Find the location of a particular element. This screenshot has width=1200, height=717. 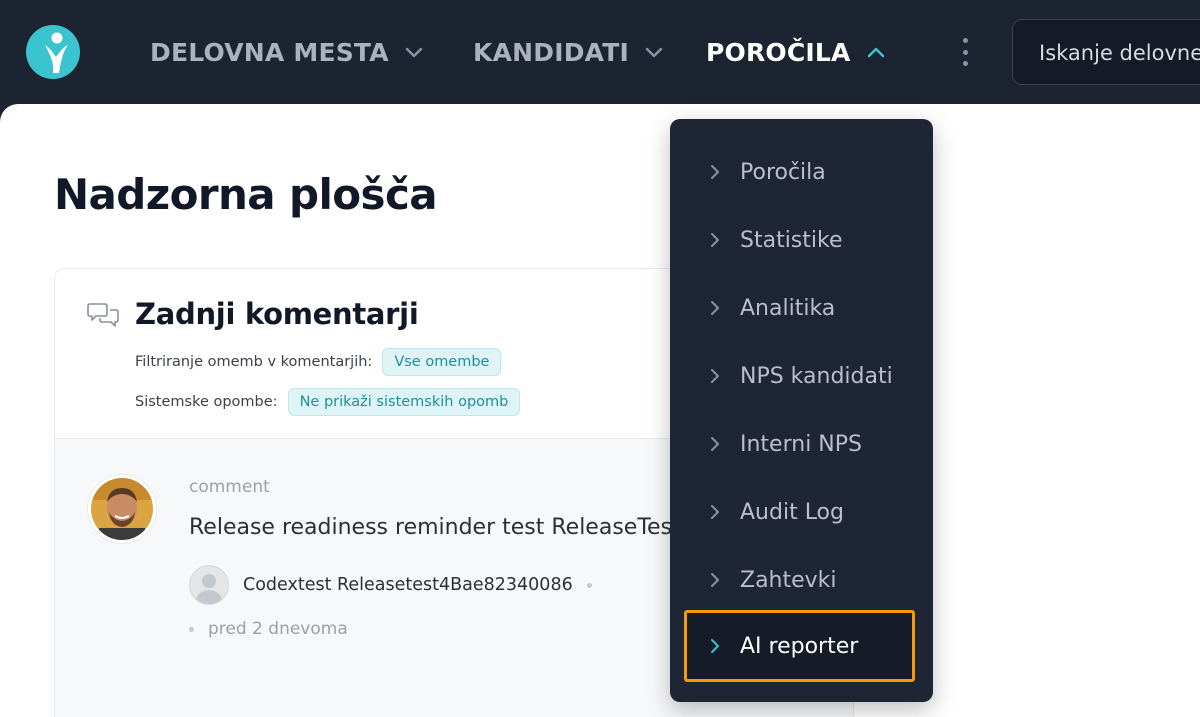

comment-author-row: Codextest Releasetest4Bae82340086 is located at coordinates (390, 585).